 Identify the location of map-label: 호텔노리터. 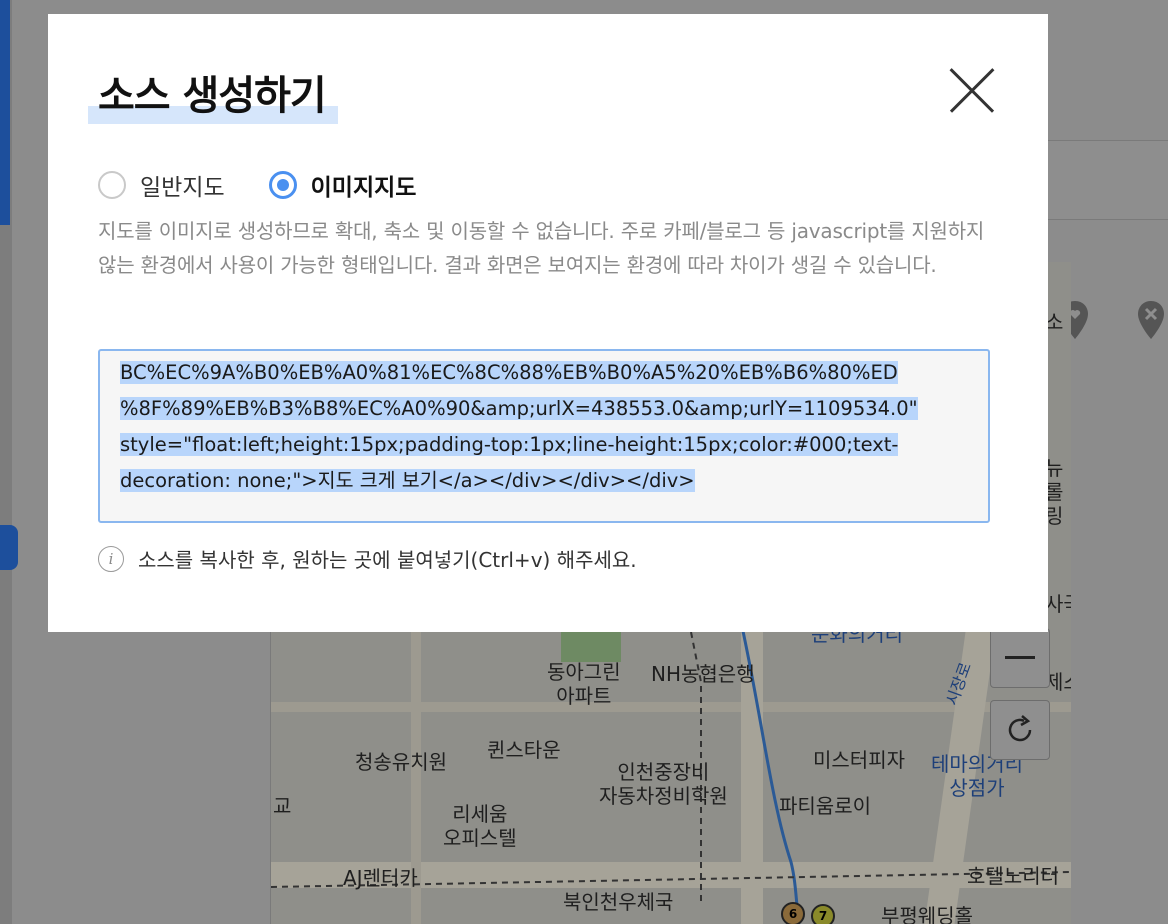
(1013, 876).